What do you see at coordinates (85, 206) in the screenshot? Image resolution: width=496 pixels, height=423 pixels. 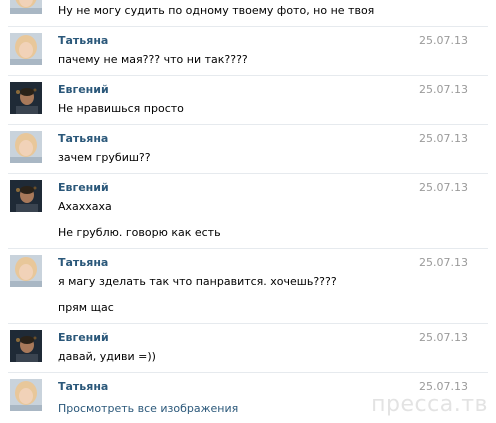 I see `message-text: Ахаххаха` at bounding box center [85, 206].